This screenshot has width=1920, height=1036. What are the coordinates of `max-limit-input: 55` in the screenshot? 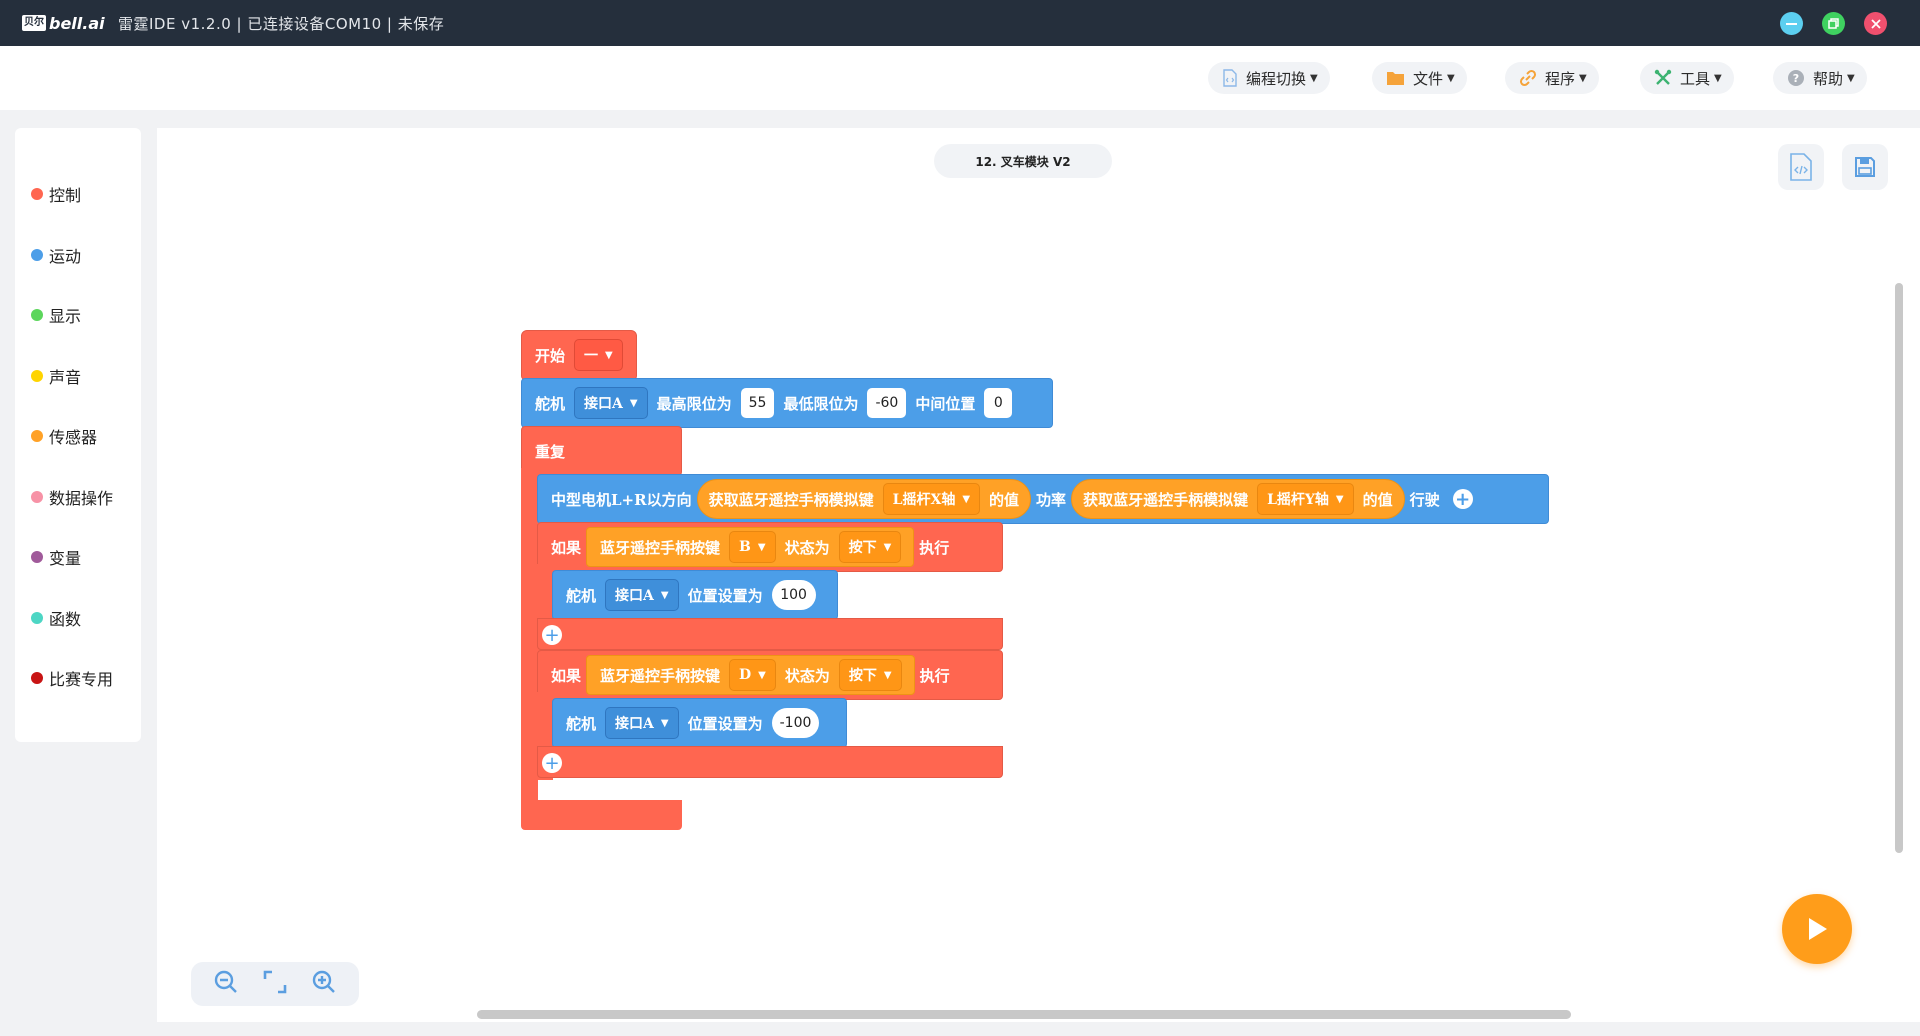 It's located at (757, 403).